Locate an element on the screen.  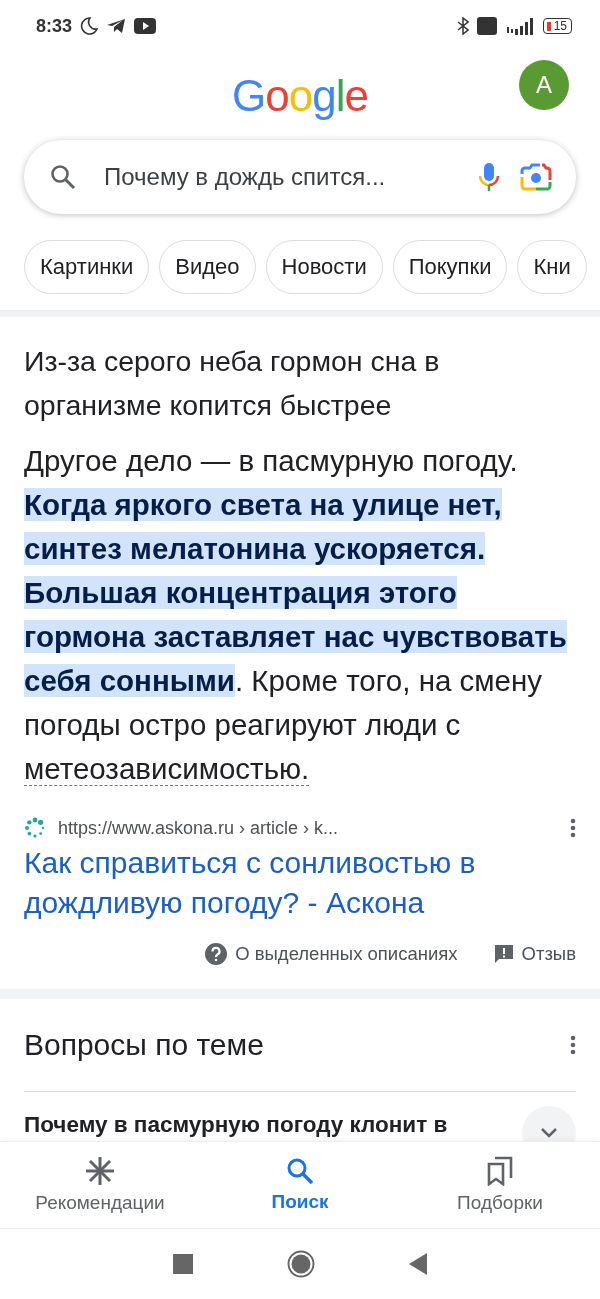
camera-icon is located at coordinates (536, 177).